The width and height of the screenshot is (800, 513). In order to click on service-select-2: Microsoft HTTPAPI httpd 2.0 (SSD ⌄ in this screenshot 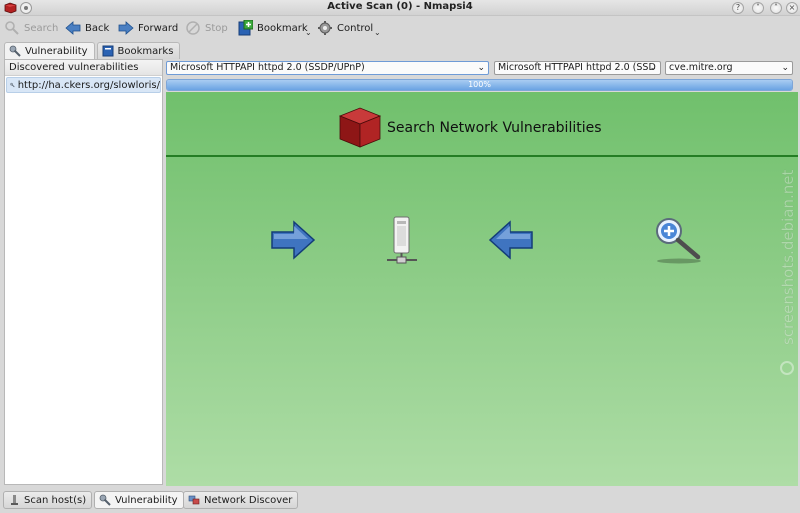, I will do `click(577, 68)`.